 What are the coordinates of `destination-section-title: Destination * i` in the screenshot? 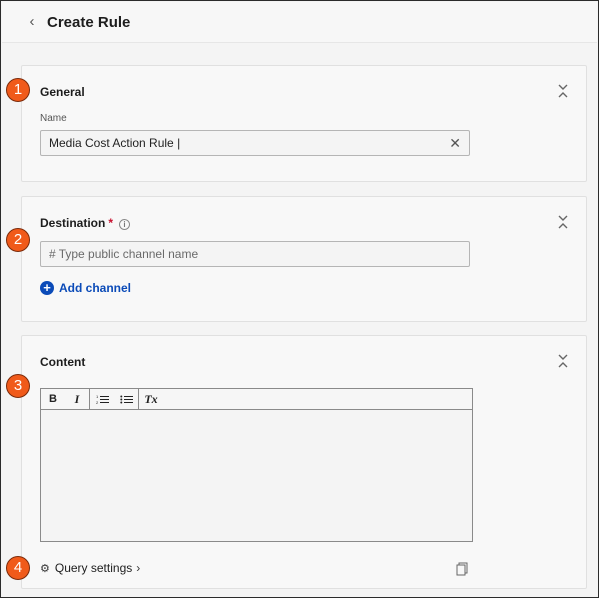 It's located at (85, 223).